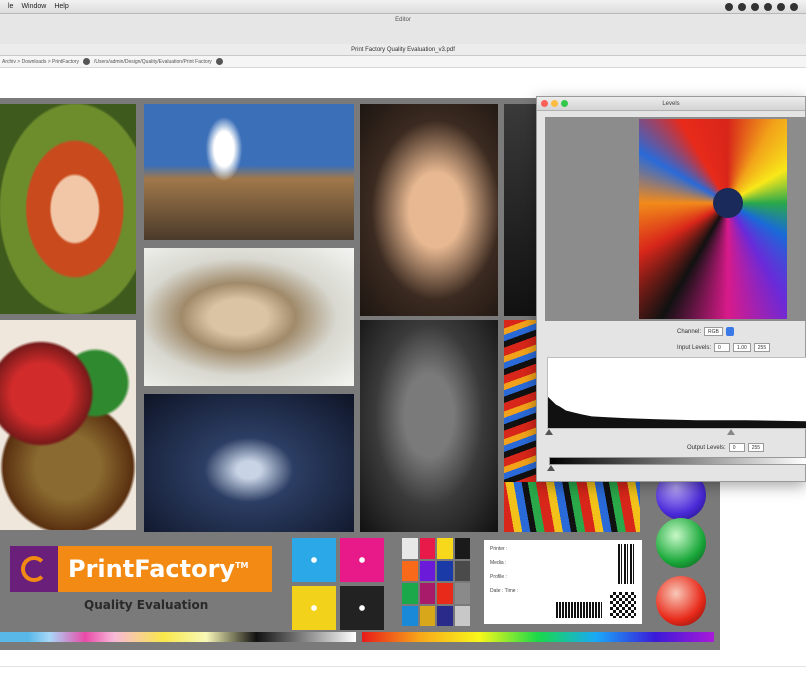 The width and height of the screenshot is (806, 682). What do you see at coordinates (538, 637) in the screenshot?
I see `rainbow-gradient-strip` at bounding box center [538, 637].